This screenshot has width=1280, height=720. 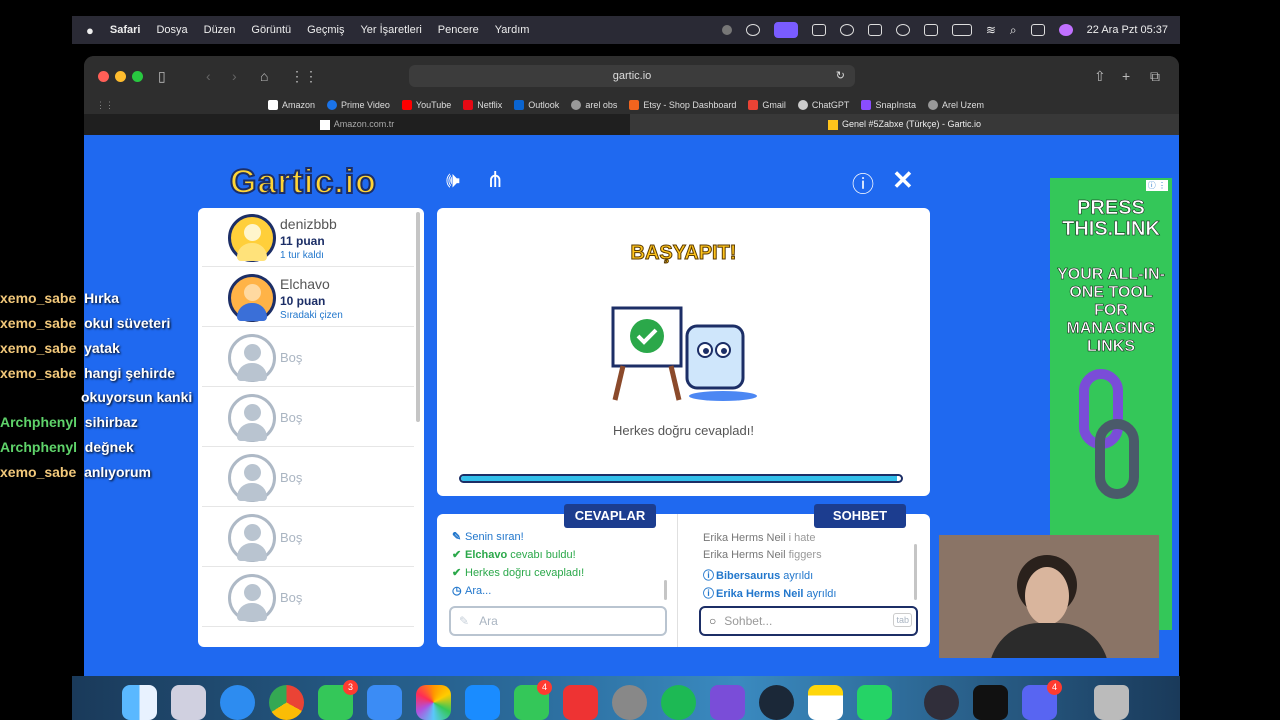 What do you see at coordinates (1155, 76) in the screenshot?
I see `tabs-overview-icon: ⧉` at bounding box center [1155, 76].